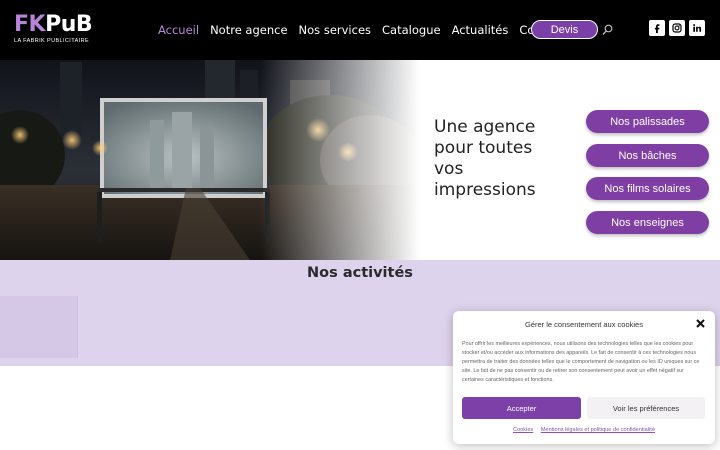 This screenshot has height=450, width=720. Describe the element at coordinates (449, 169) in the screenshot. I see `hero-title-line: vos` at that location.